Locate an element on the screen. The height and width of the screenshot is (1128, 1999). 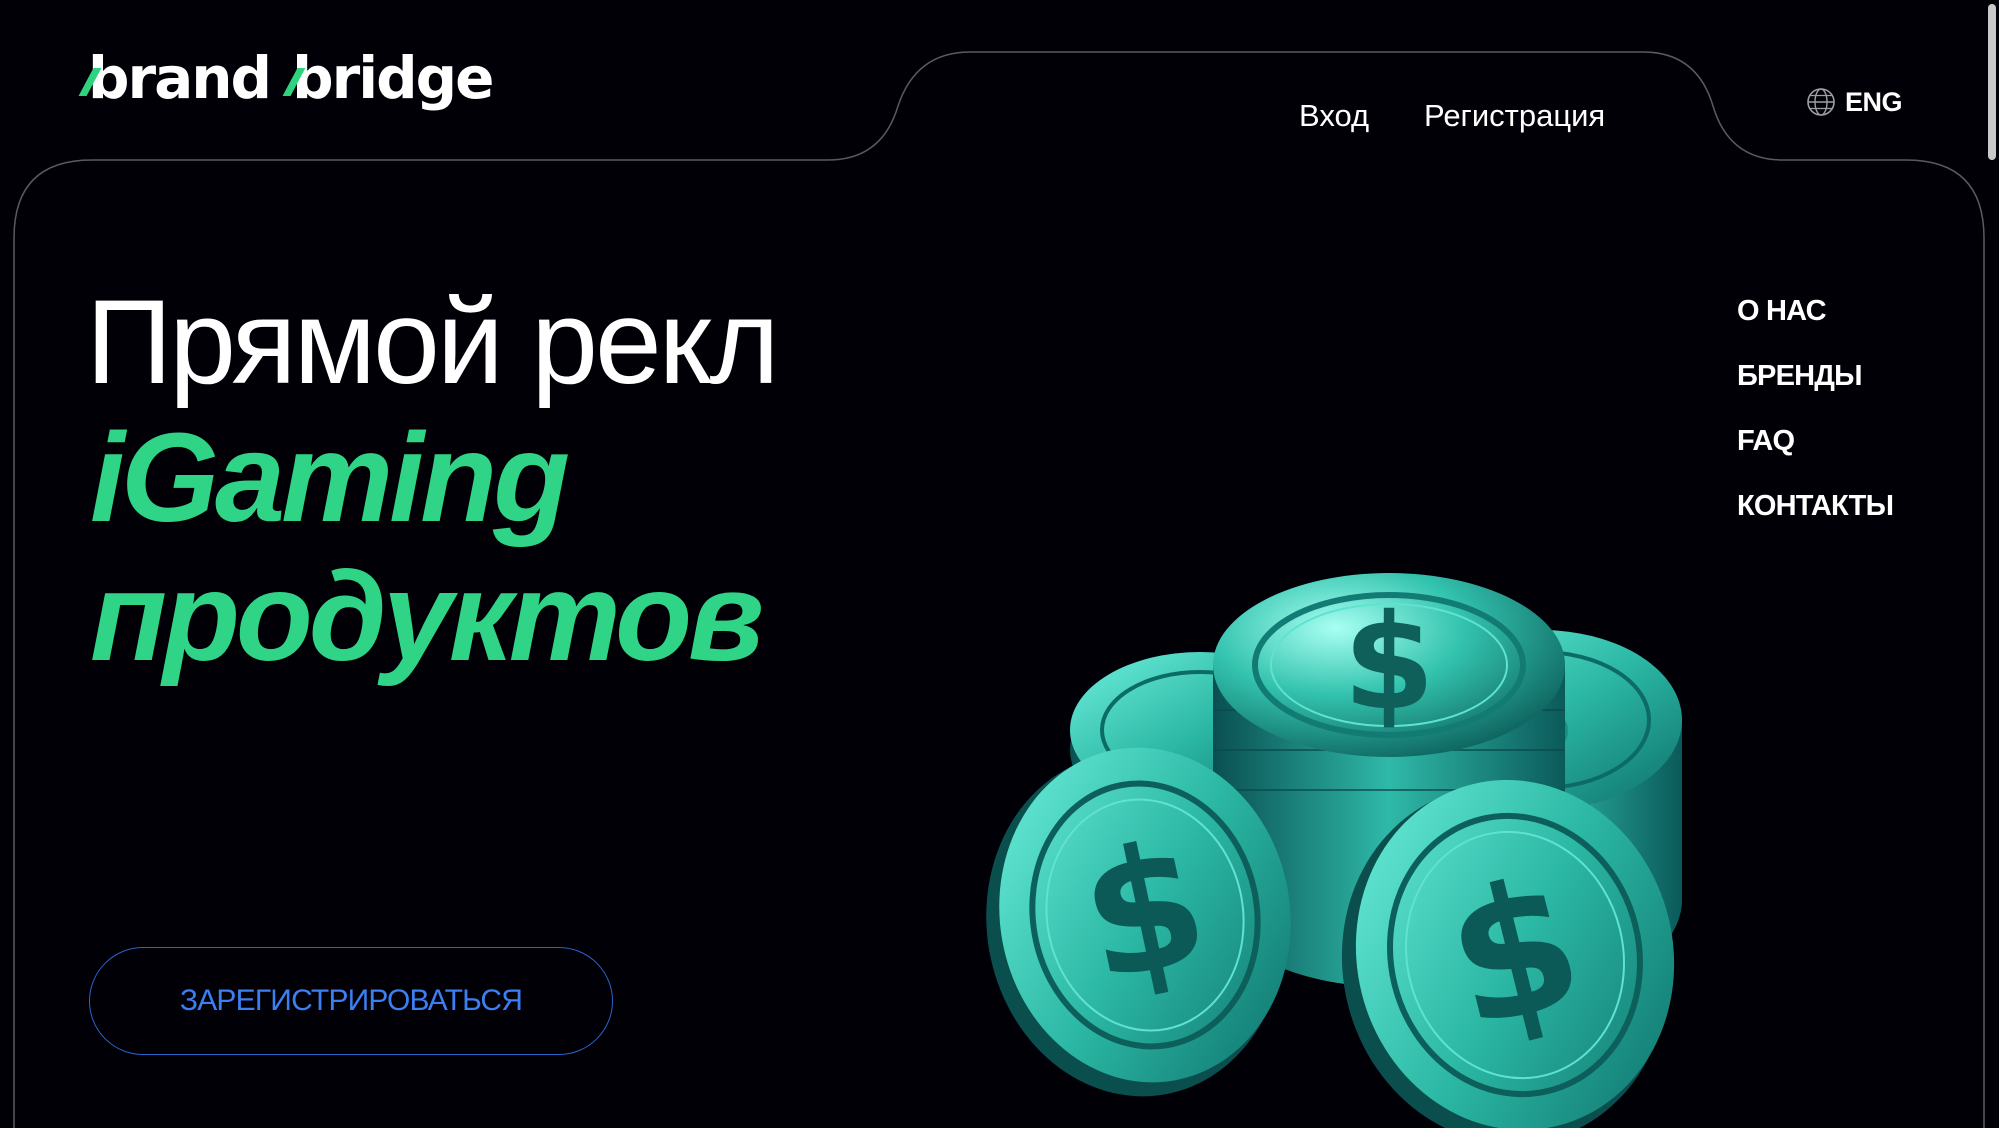
page-scrollbar is located at coordinates (1992, 564).